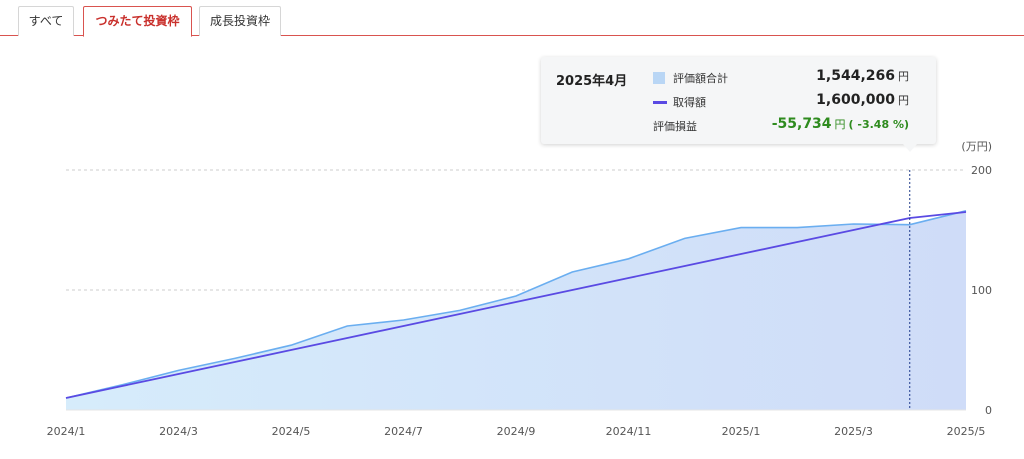 This screenshot has width=1024, height=459. What do you see at coordinates (291, 431) in the screenshot?
I see `x-tick-label: 2024/5` at bounding box center [291, 431].